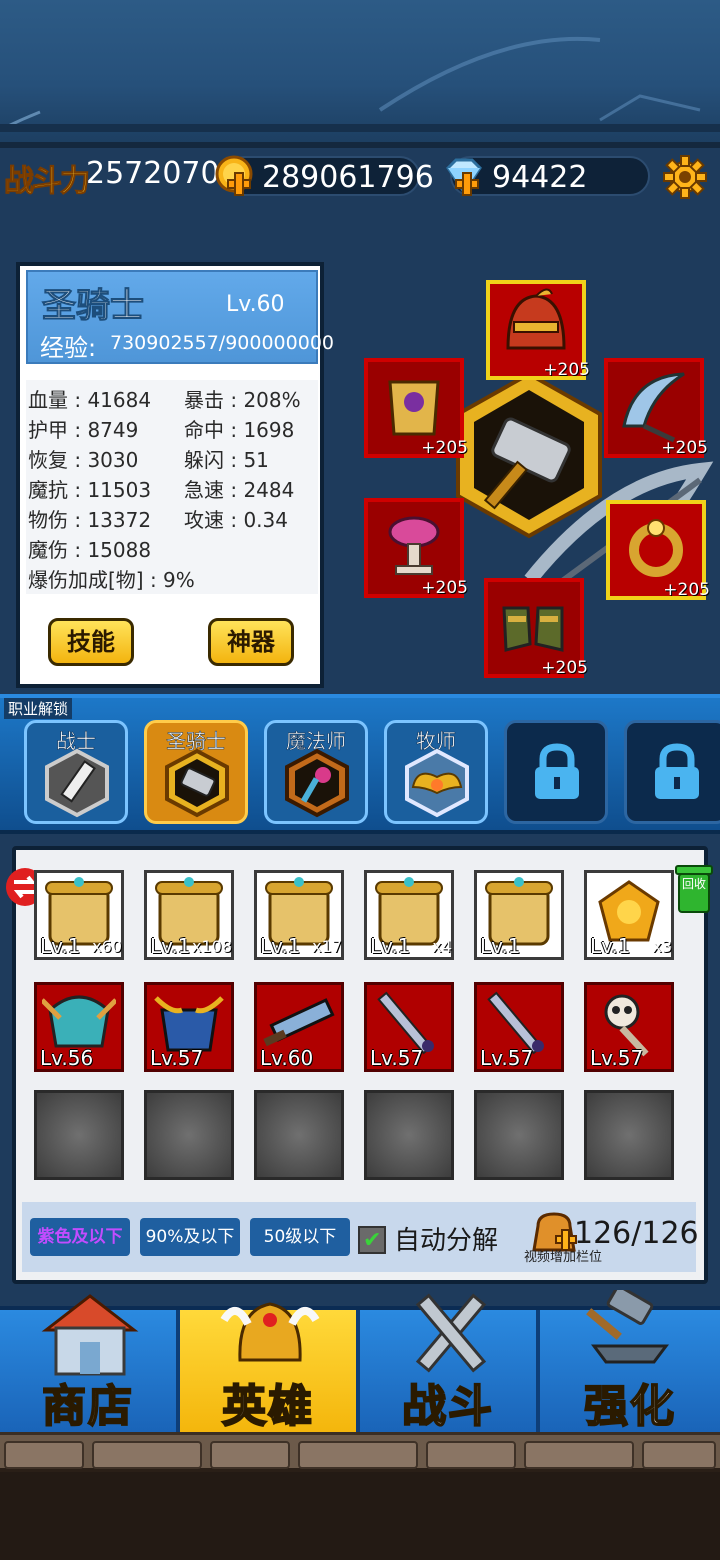 The image size is (720, 1560). I want to click on trinket-bonus: +205, so click(444, 588).